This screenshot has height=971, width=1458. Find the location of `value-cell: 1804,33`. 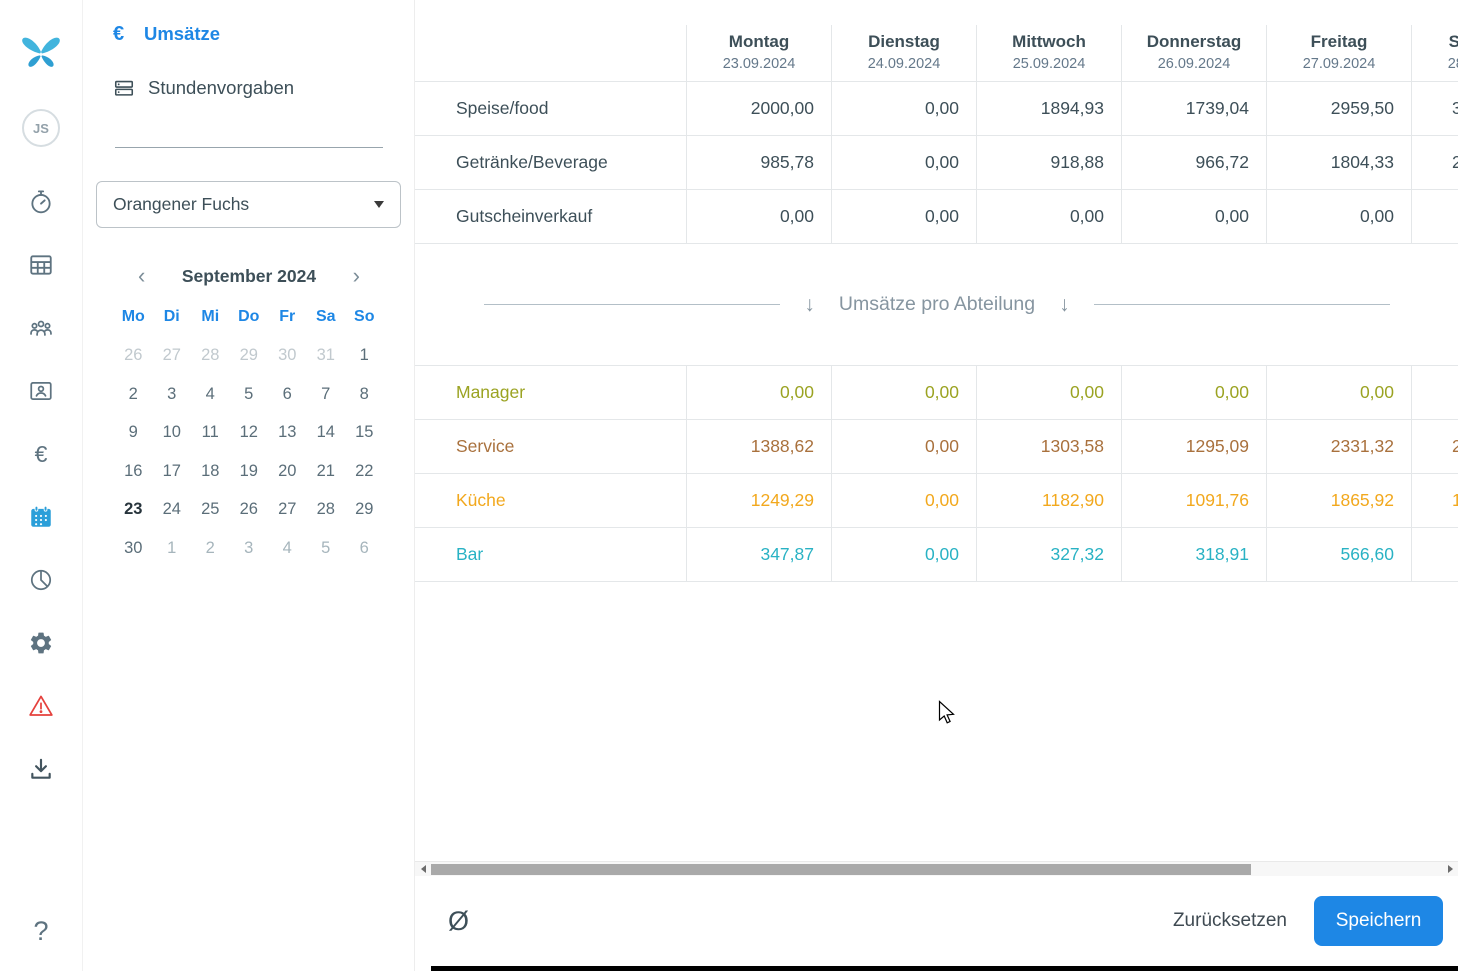

value-cell: 1804,33 is located at coordinates (1338, 162).